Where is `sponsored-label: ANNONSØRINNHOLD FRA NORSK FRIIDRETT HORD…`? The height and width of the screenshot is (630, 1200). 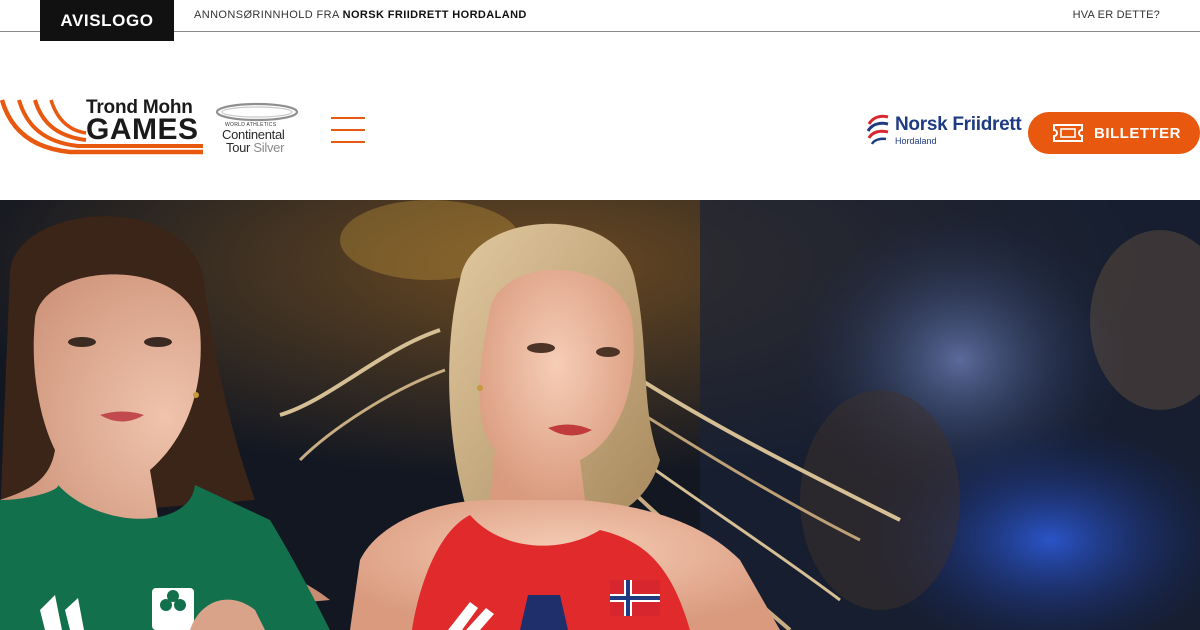
sponsored-label: ANNONSØRINNHOLD FRA NORSK FRIIDRETT HORD… is located at coordinates (360, 15).